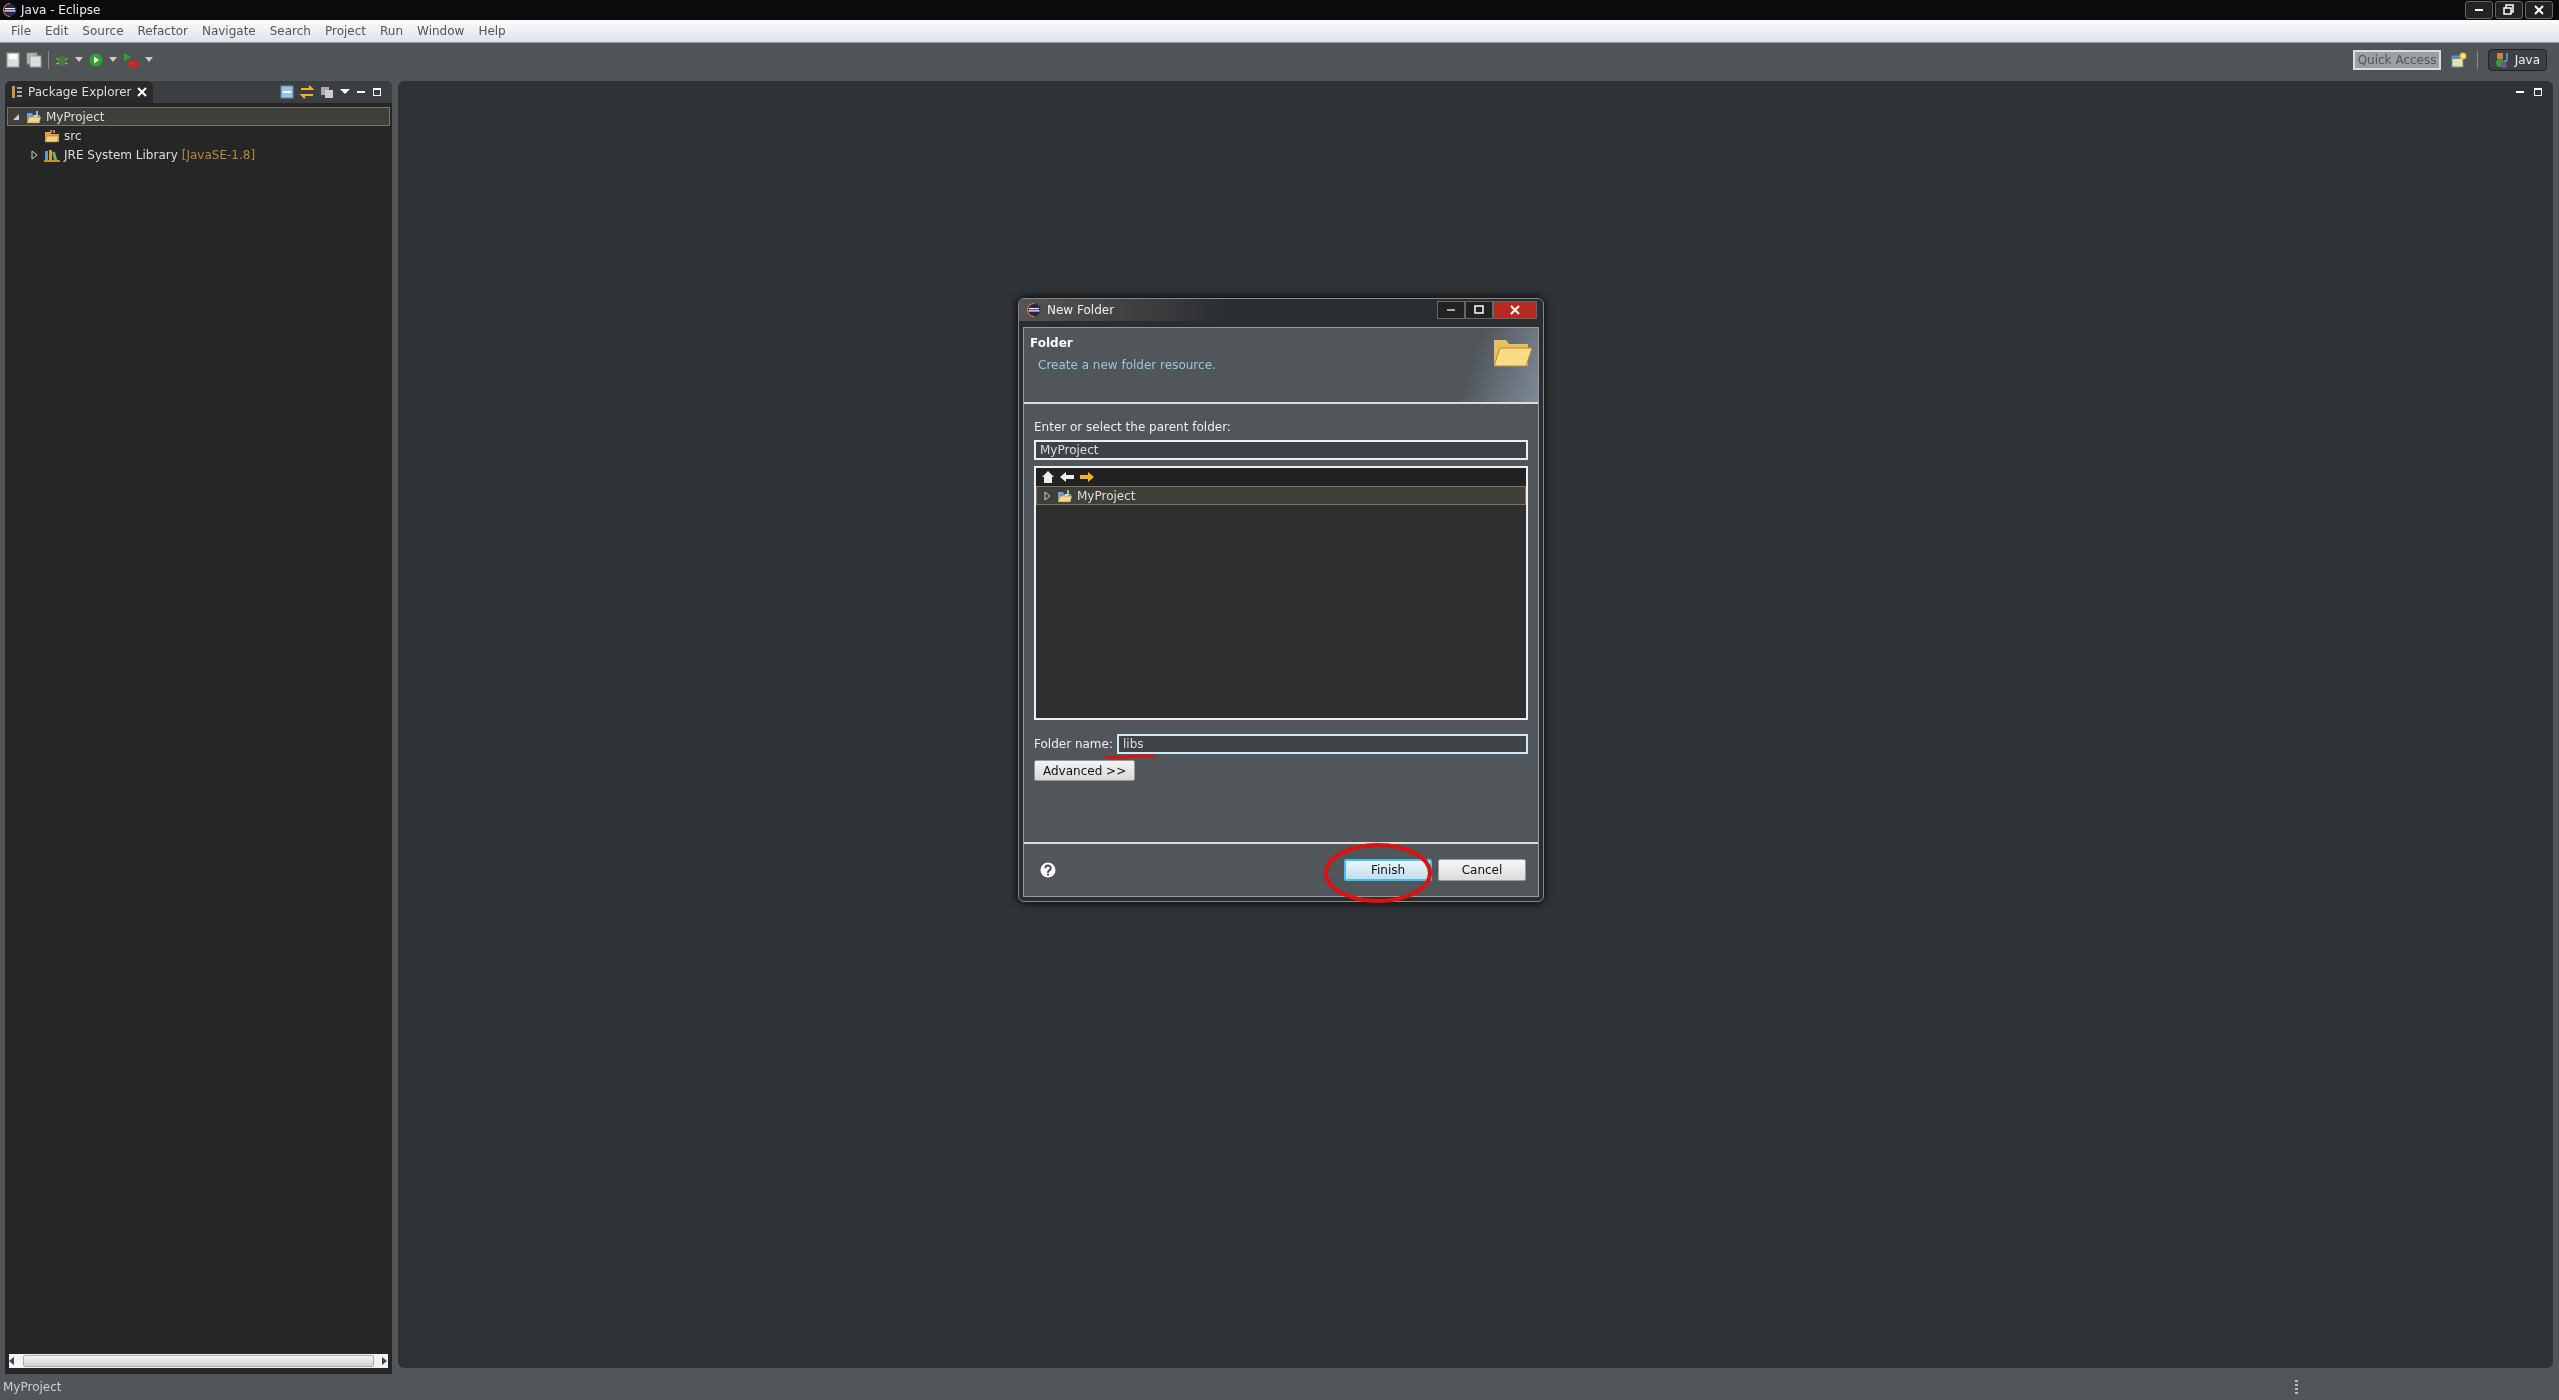 This screenshot has height=1400, width=2559. What do you see at coordinates (57, 31) in the screenshot?
I see `menu-item: Edit` at bounding box center [57, 31].